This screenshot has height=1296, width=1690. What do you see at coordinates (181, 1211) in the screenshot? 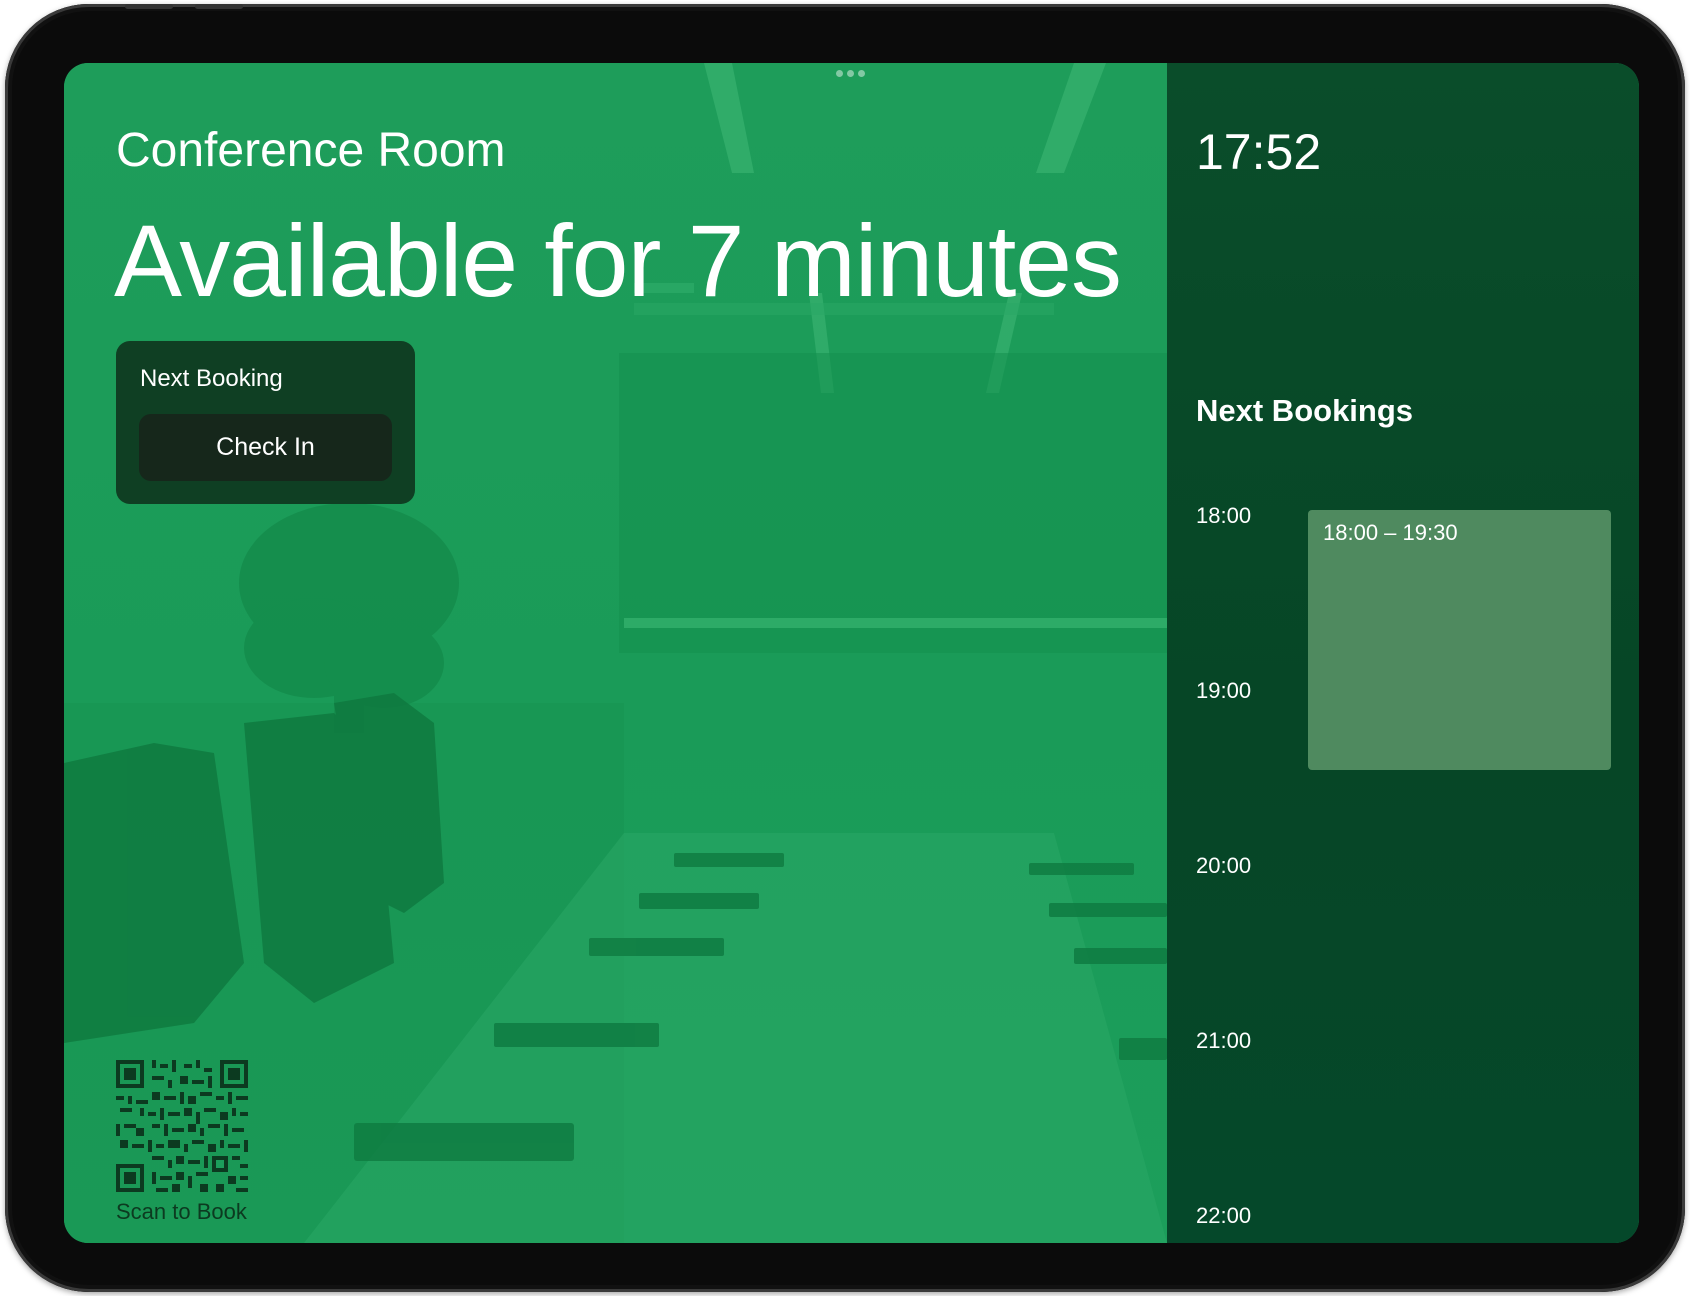
I see `scan-to-book-label: Scan to Book` at bounding box center [181, 1211].